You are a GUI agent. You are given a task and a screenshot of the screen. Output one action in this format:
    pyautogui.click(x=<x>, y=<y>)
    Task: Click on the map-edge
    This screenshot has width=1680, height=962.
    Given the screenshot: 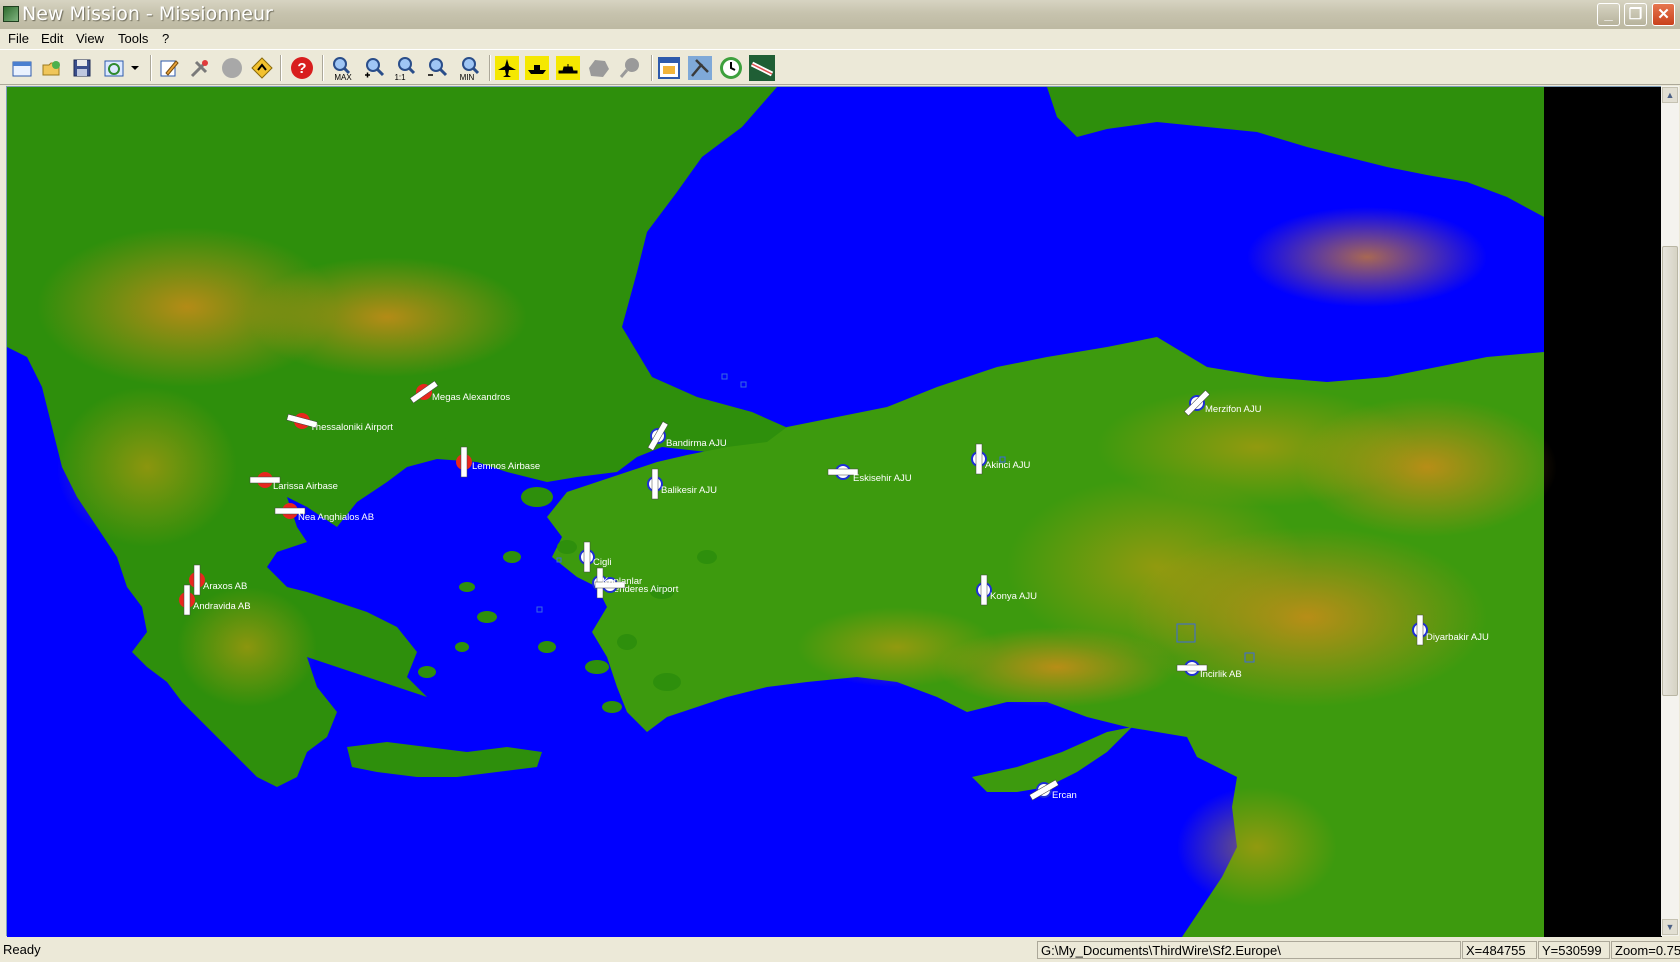 What is the action you would take?
    pyautogui.click(x=1603, y=512)
    